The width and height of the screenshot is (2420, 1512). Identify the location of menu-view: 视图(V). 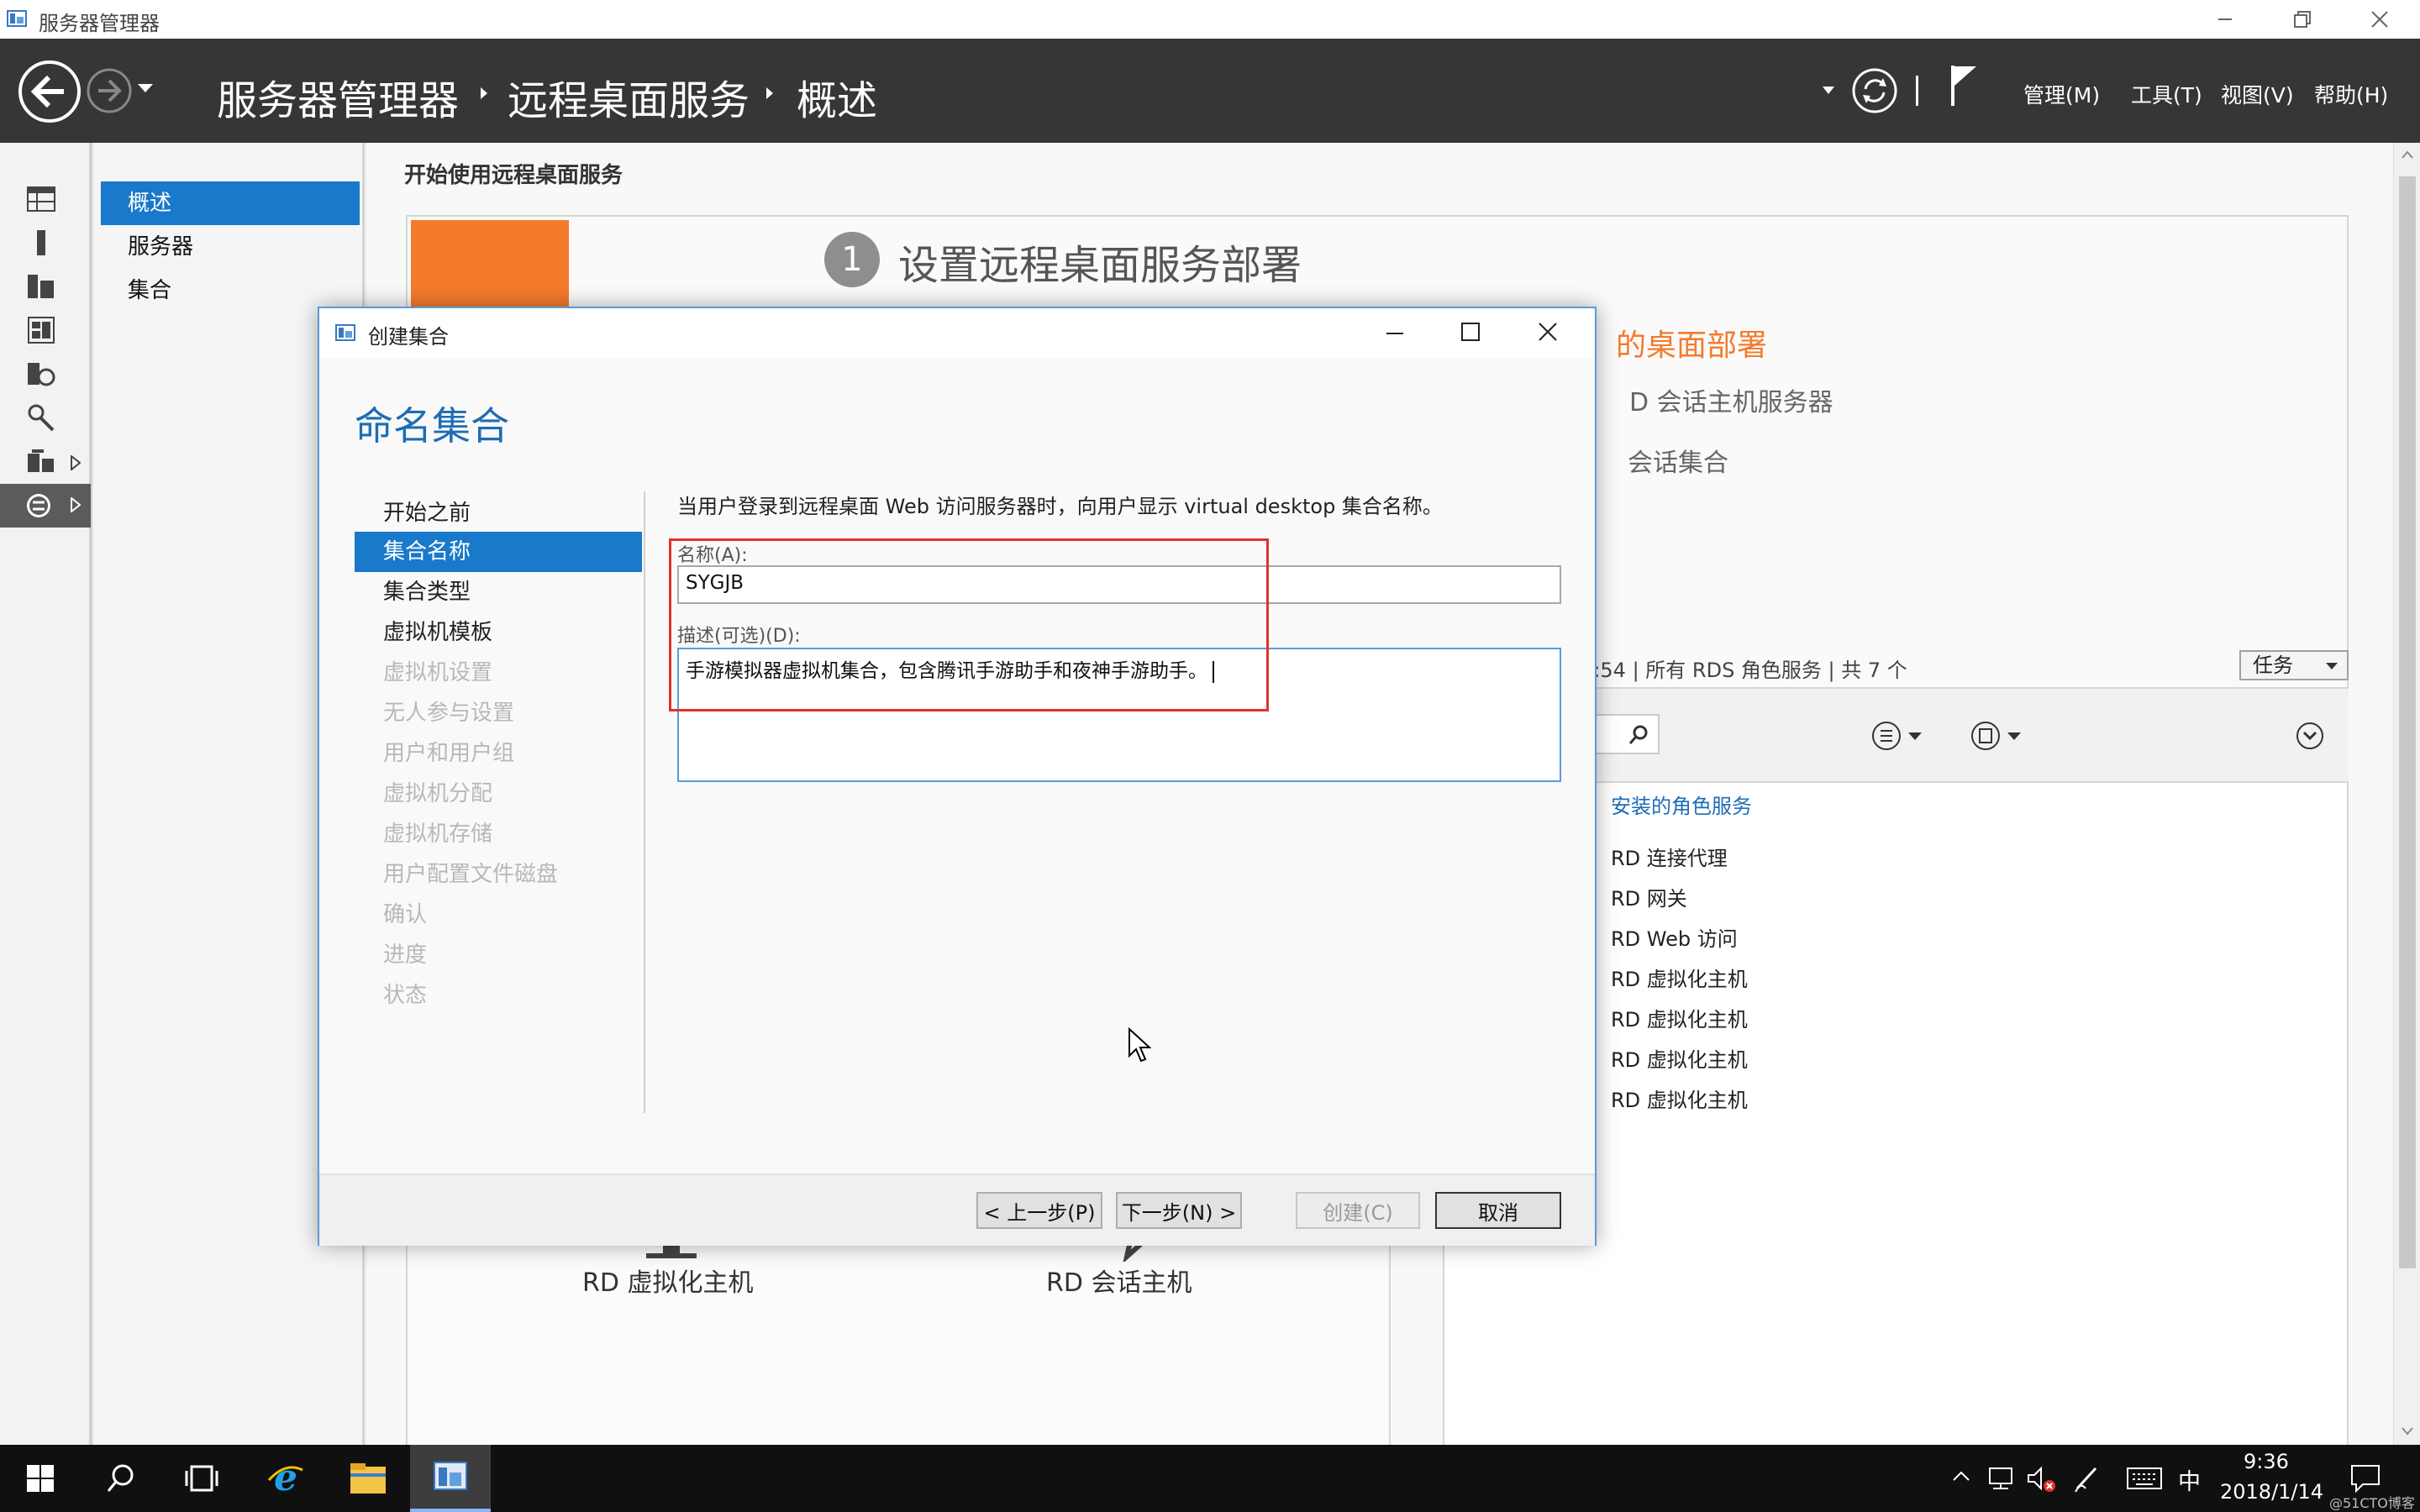
(2257, 94).